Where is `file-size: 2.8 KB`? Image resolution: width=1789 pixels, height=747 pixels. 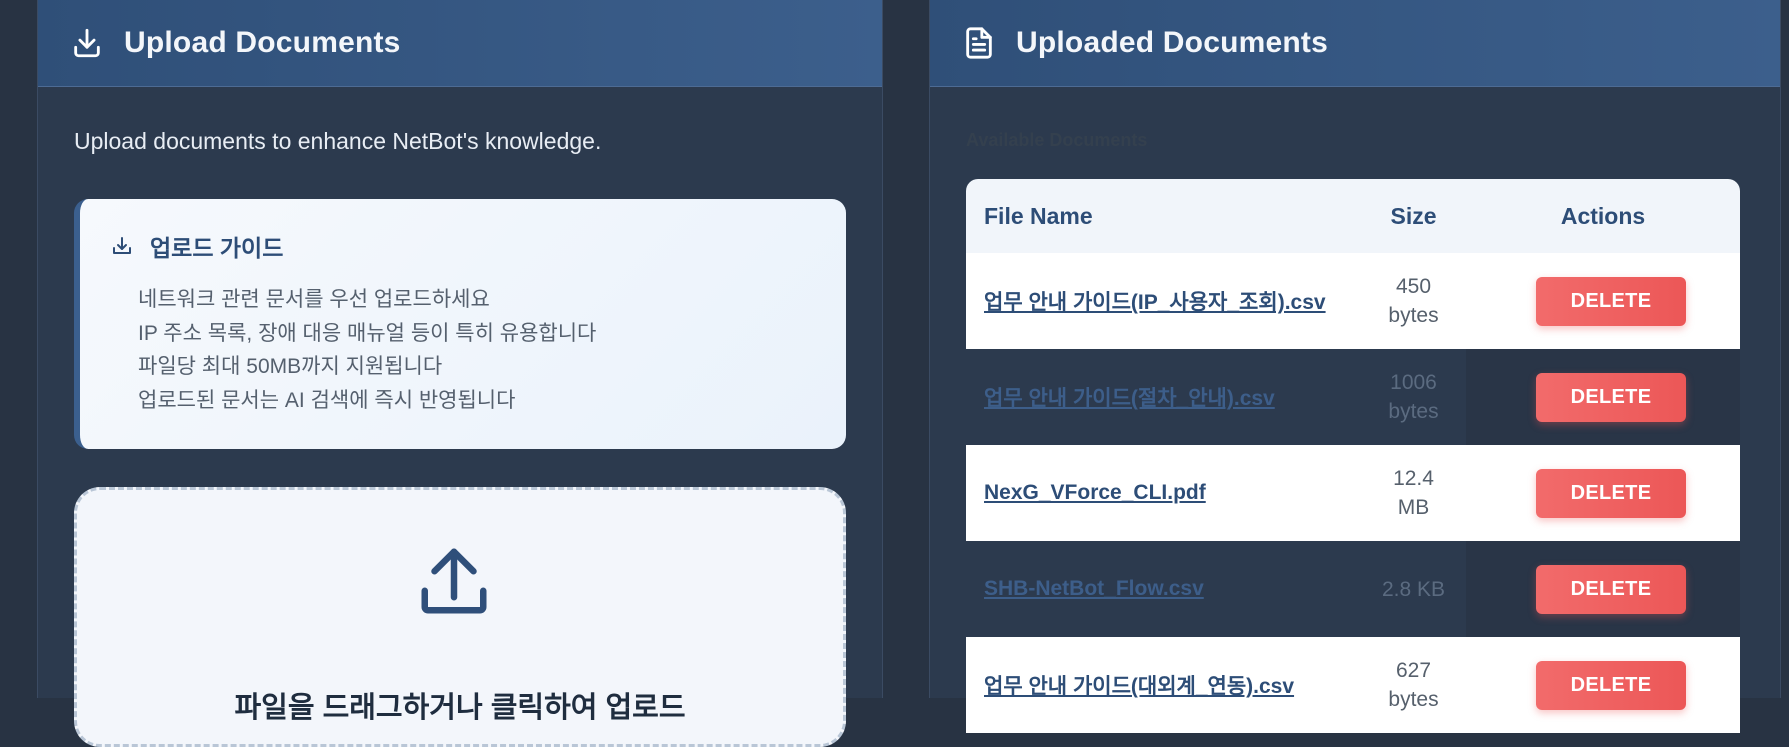
file-size: 2.8 KB is located at coordinates (1413, 589).